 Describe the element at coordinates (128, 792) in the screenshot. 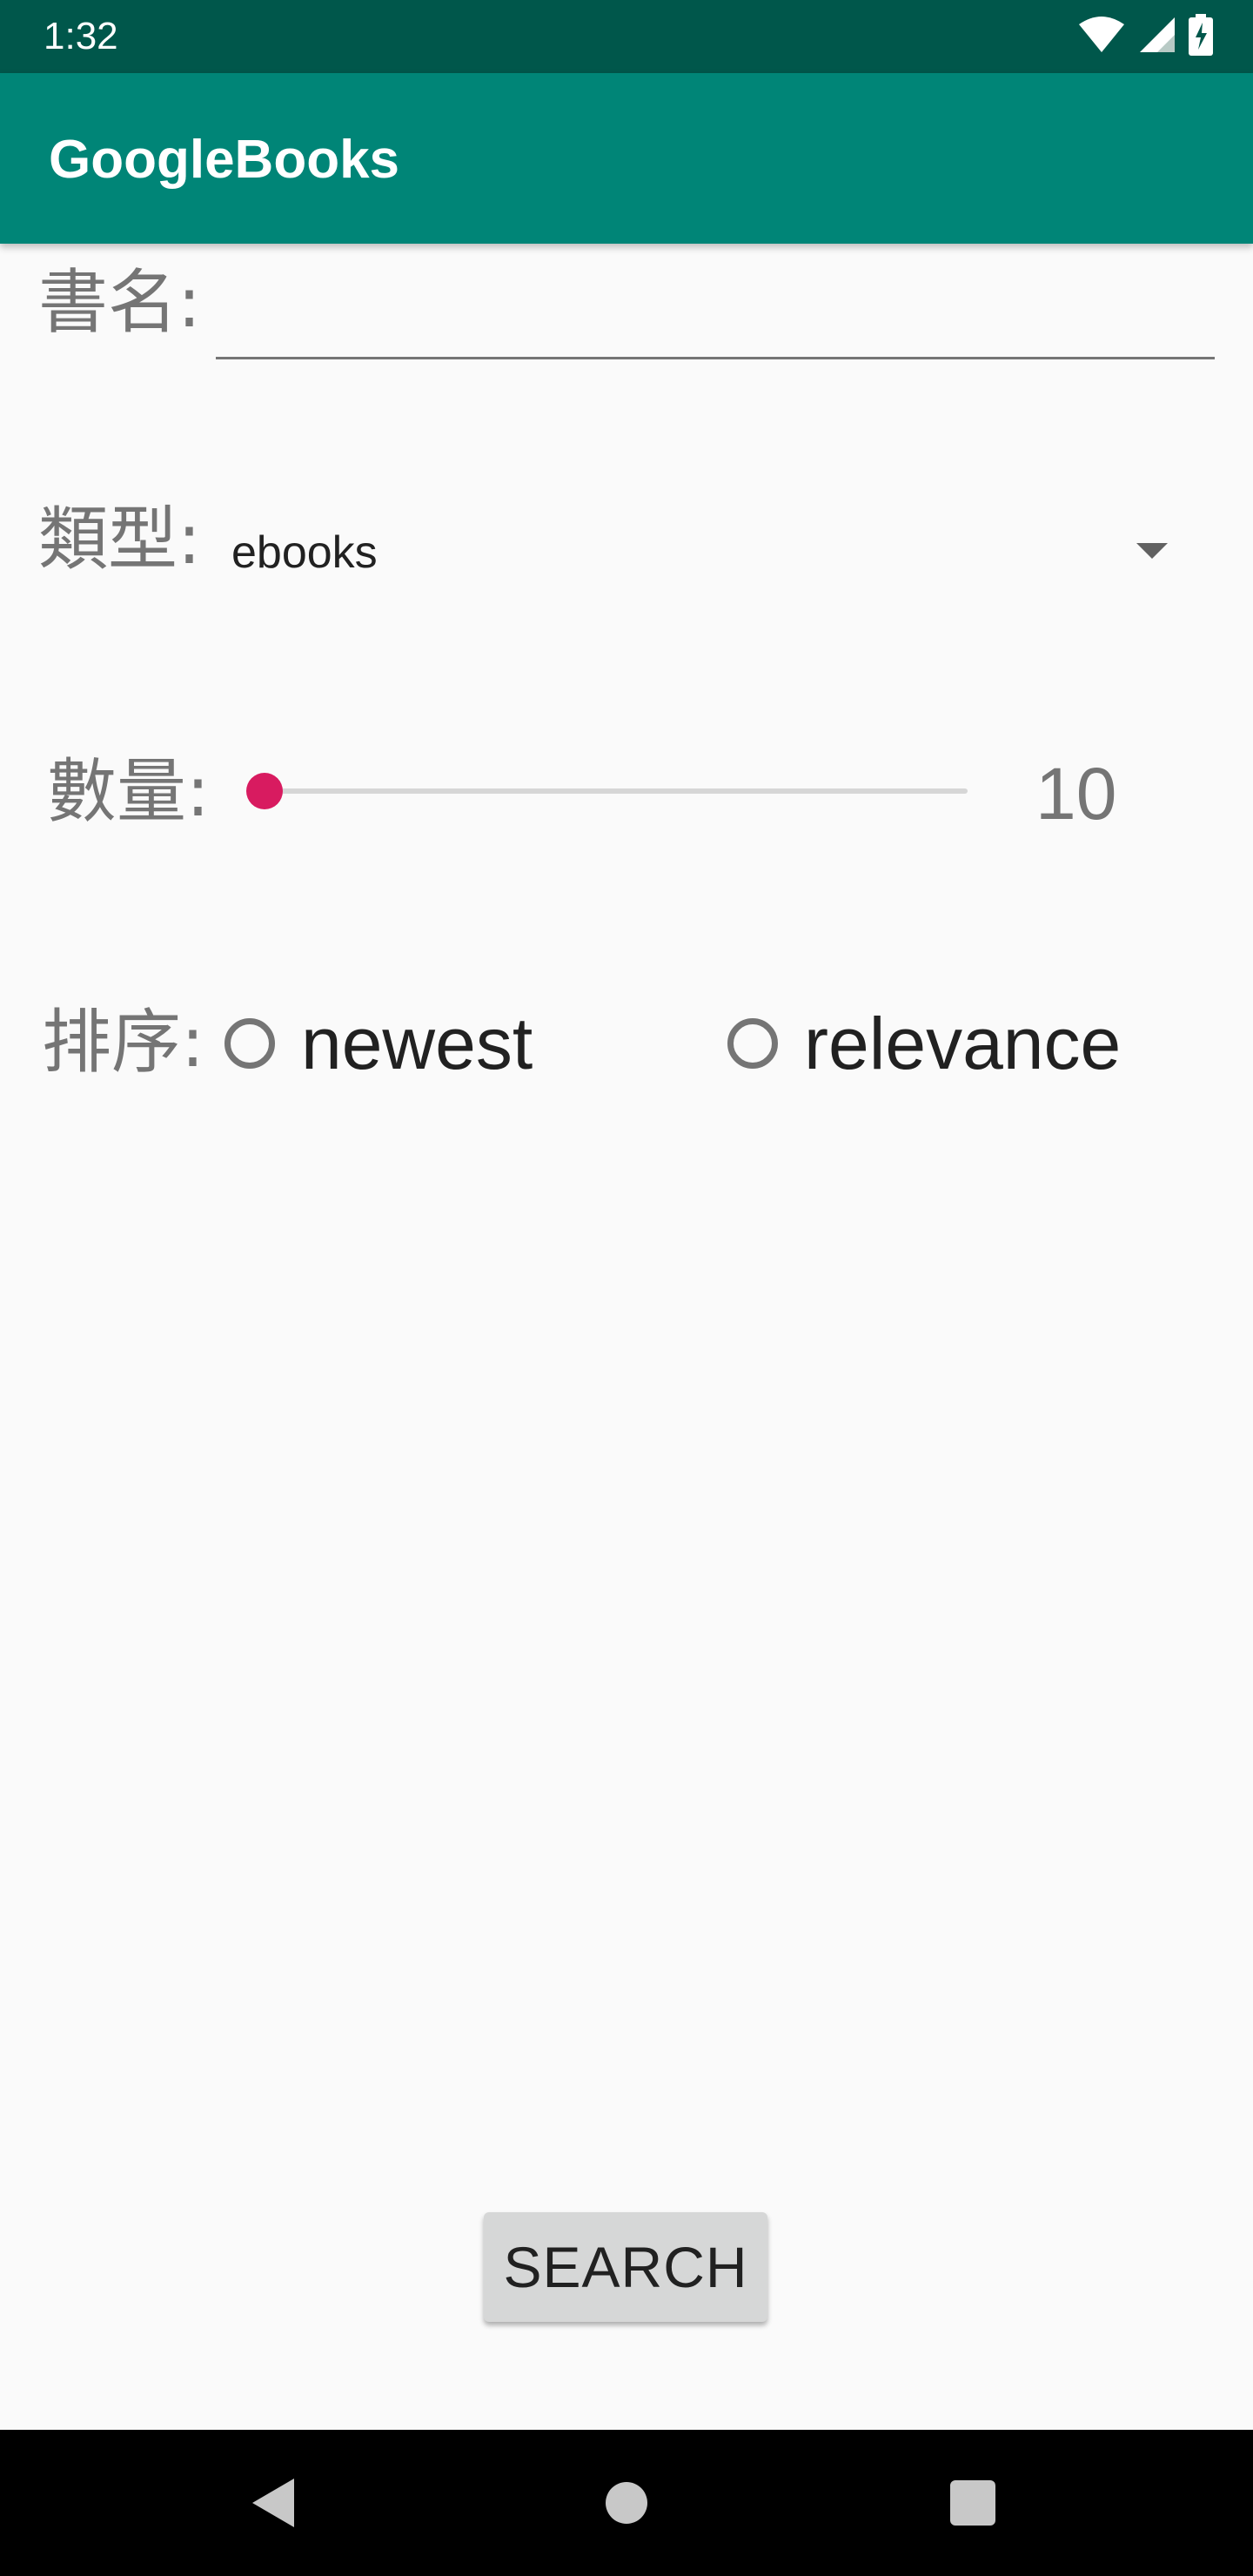

I see `count-label: 數量:` at that location.